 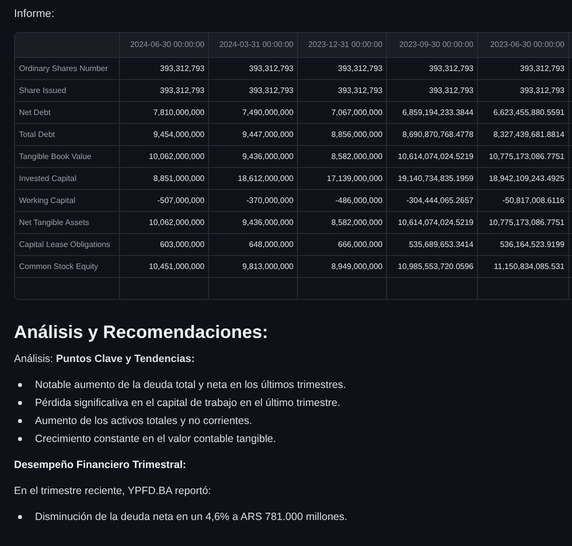 What do you see at coordinates (341, 134) in the screenshot?
I see `table-cell: 8,856,000,000` at bounding box center [341, 134].